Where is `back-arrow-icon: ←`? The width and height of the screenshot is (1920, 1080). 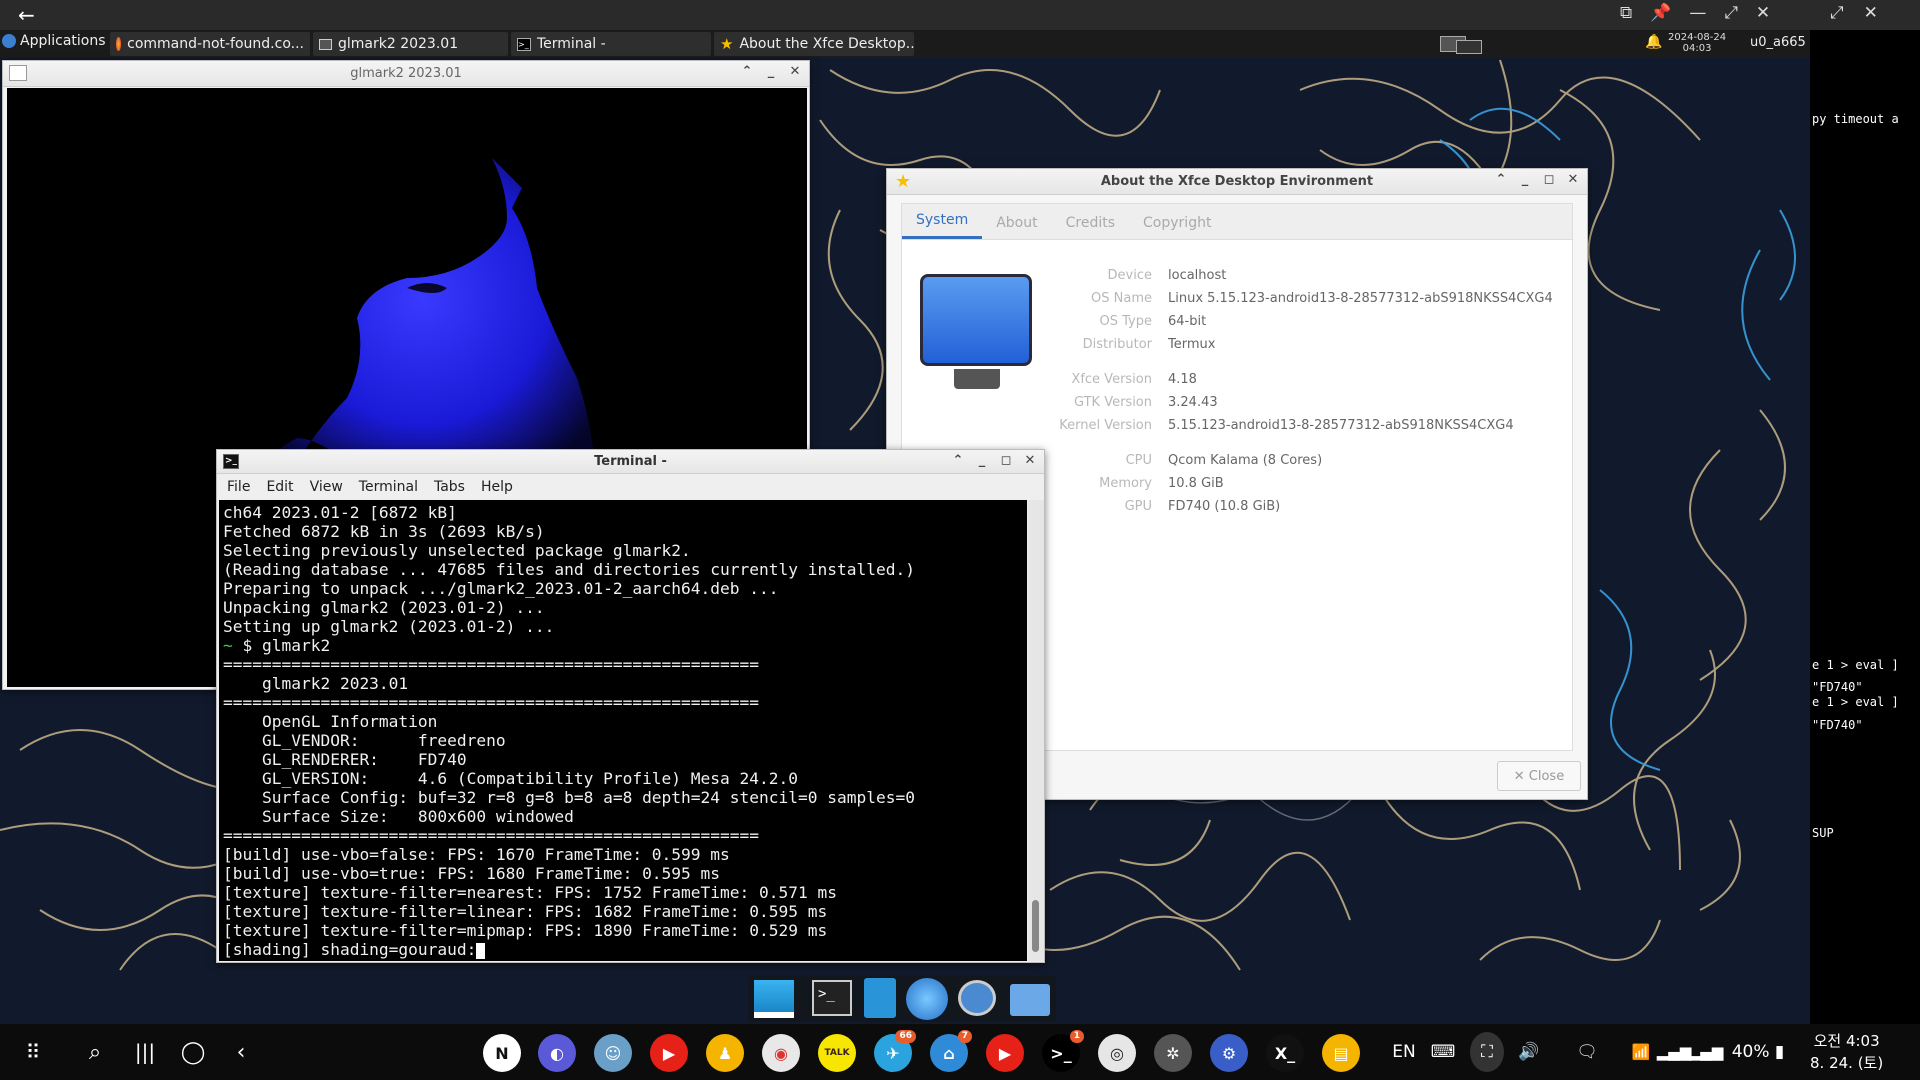 back-arrow-icon: ← is located at coordinates (26, 15).